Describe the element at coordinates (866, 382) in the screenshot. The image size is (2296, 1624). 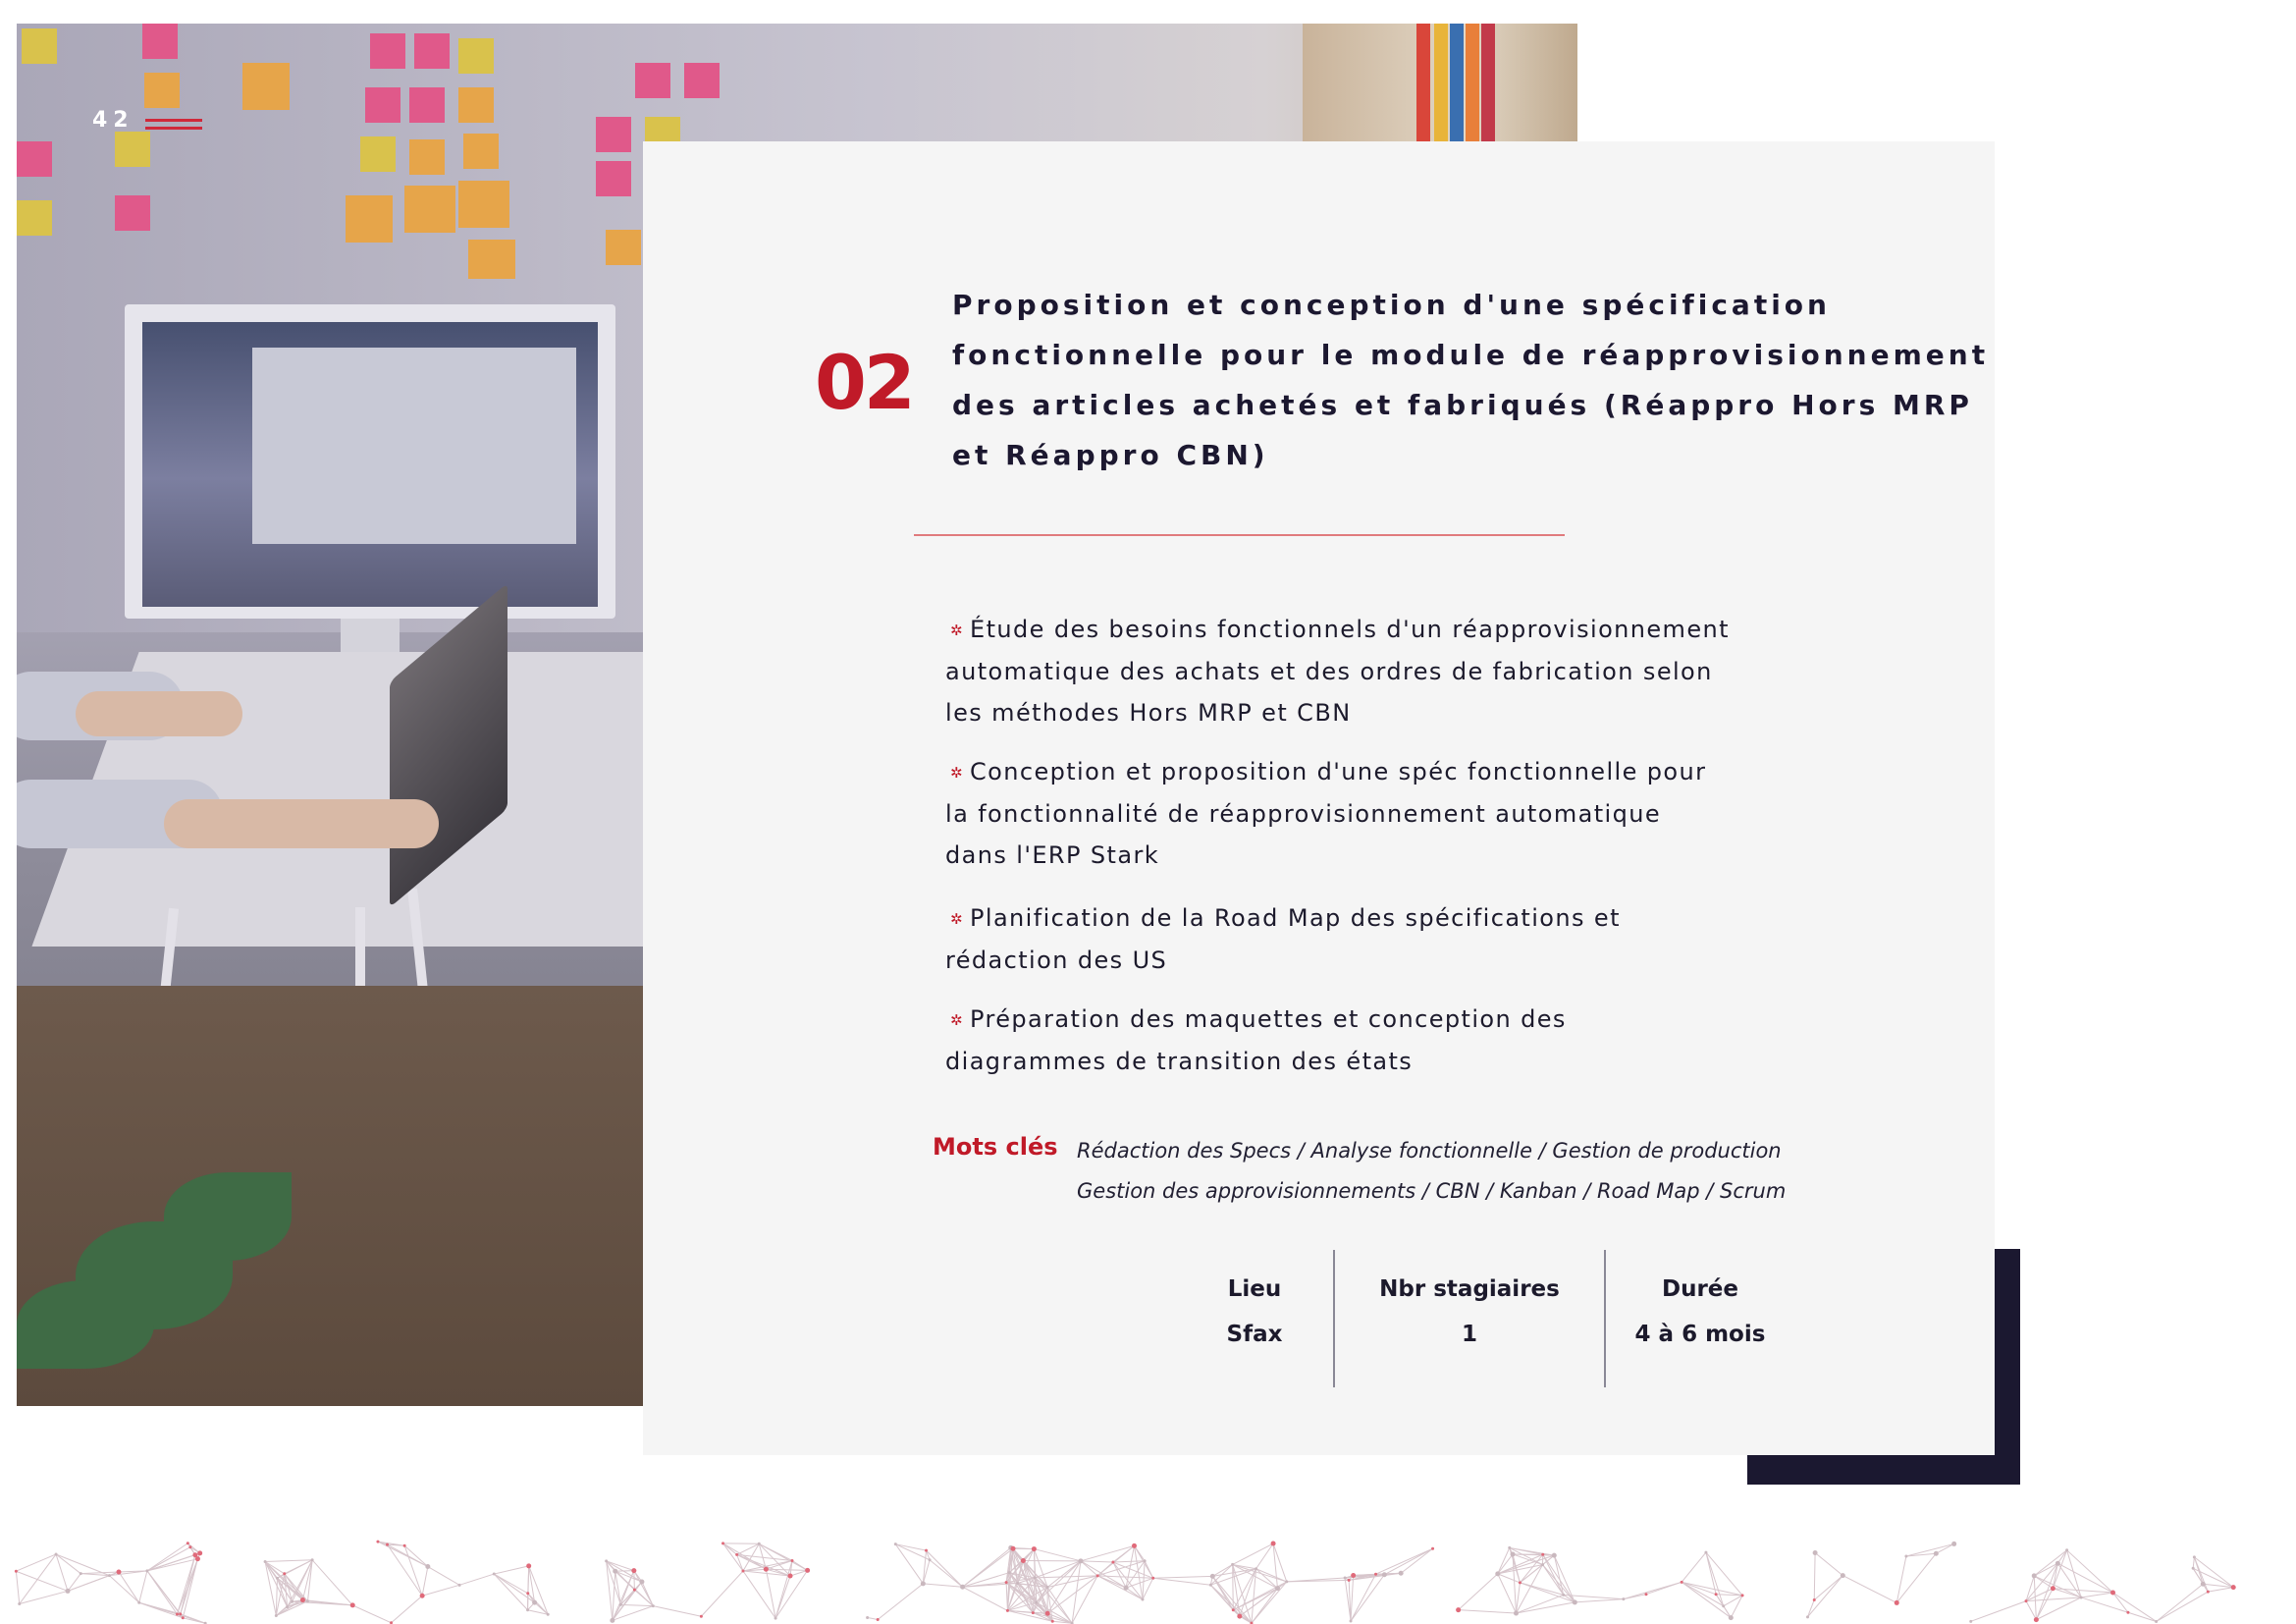
I see `section-number: 02` at that location.